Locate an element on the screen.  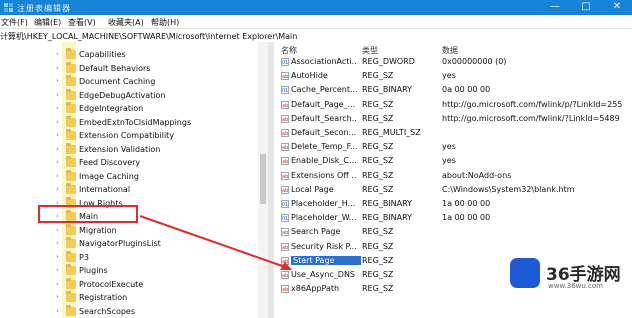
value-row: 01 Placeholder_H... REG_BINARY 1a 00 00 00 is located at coordinates (453, 204).